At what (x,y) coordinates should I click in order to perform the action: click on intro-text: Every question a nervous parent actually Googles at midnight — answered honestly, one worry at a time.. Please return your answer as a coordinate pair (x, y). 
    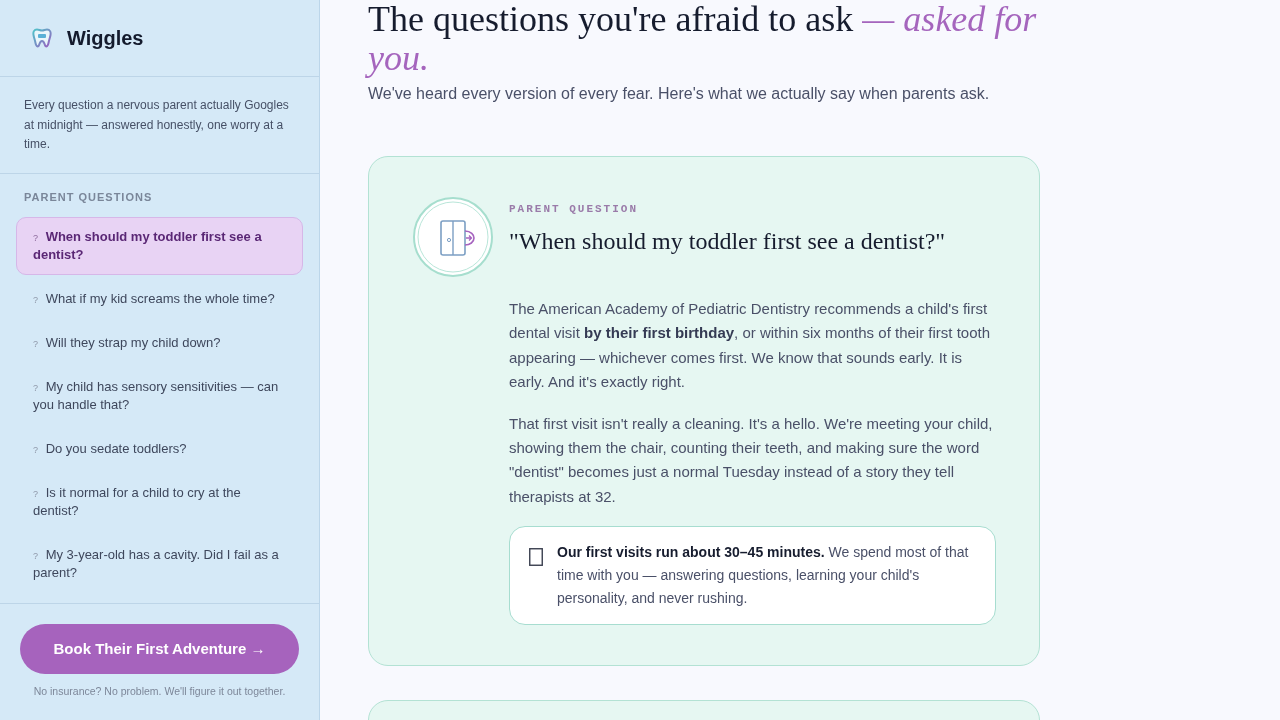
    Looking at the image, I should click on (157, 125).